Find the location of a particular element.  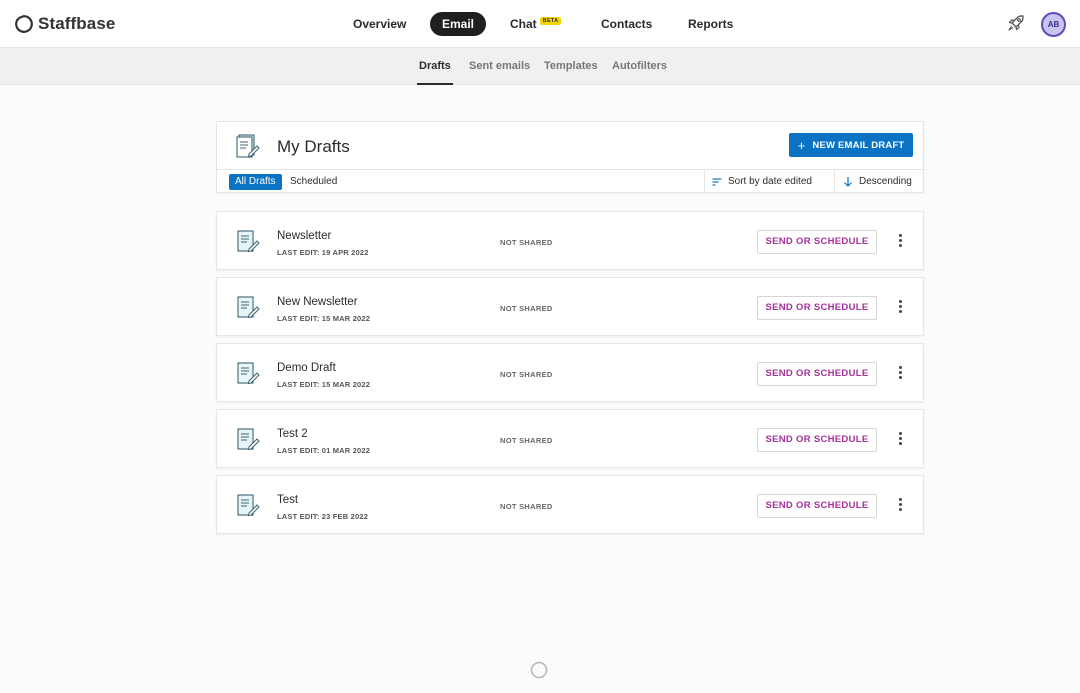

sort-label: Sort by date edited is located at coordinates (770, 181).